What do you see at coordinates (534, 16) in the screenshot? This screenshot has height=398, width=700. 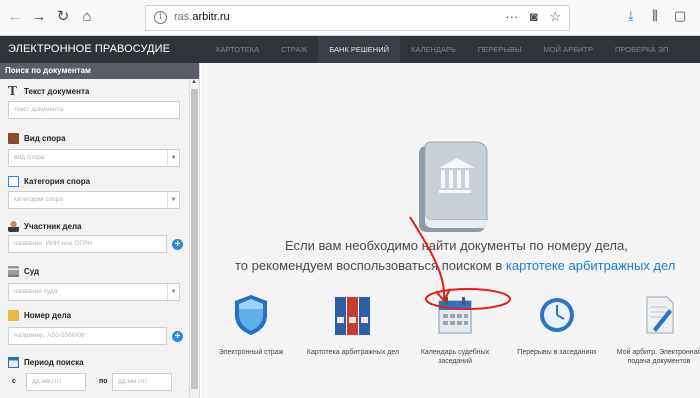 I see `pocket-icon: ◙` at bounding box center [534, 16].